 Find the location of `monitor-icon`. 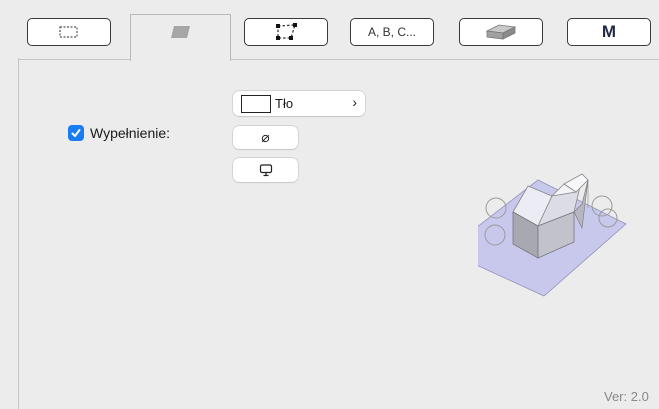

monitor-icon is located at coordinates (265, 169).